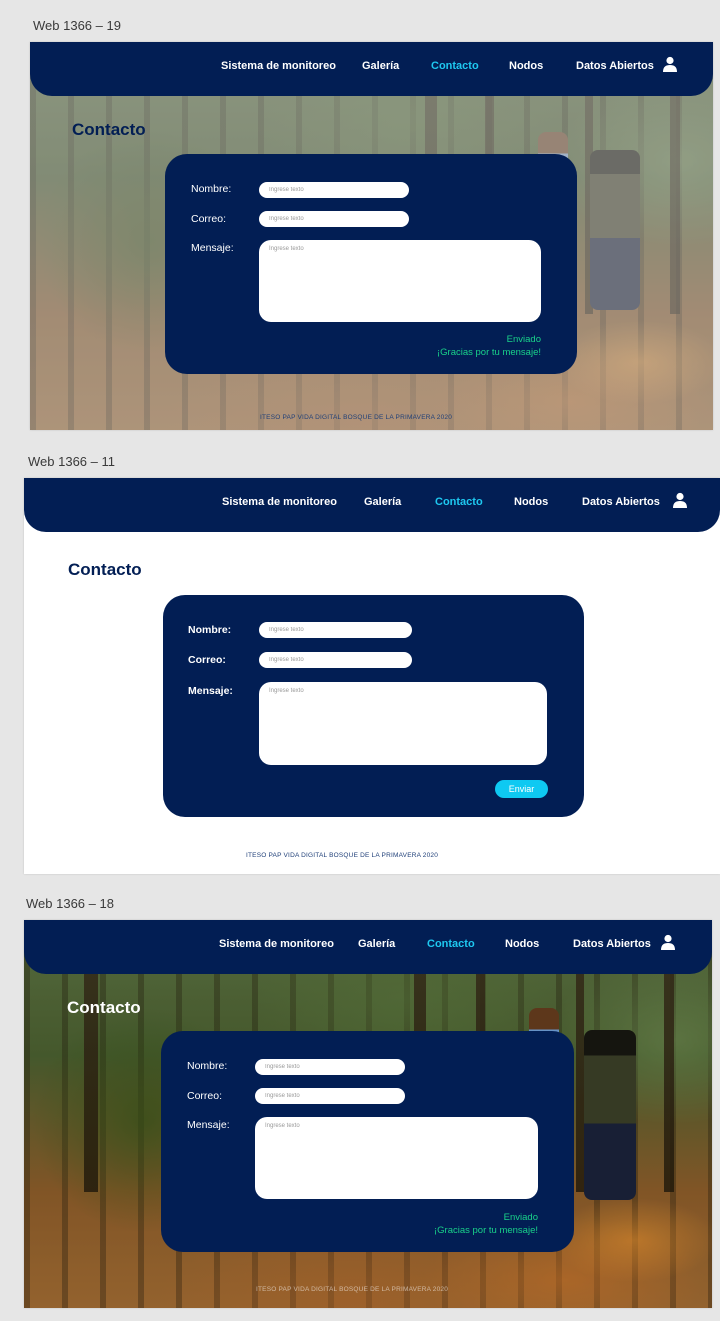 Image resolution: width=720 pixels, height=1321 pixels. What do you see at coordinates (521, 789) in the screenshot?
I see `submit-button: Enviar` at bounding box center [521, 789].